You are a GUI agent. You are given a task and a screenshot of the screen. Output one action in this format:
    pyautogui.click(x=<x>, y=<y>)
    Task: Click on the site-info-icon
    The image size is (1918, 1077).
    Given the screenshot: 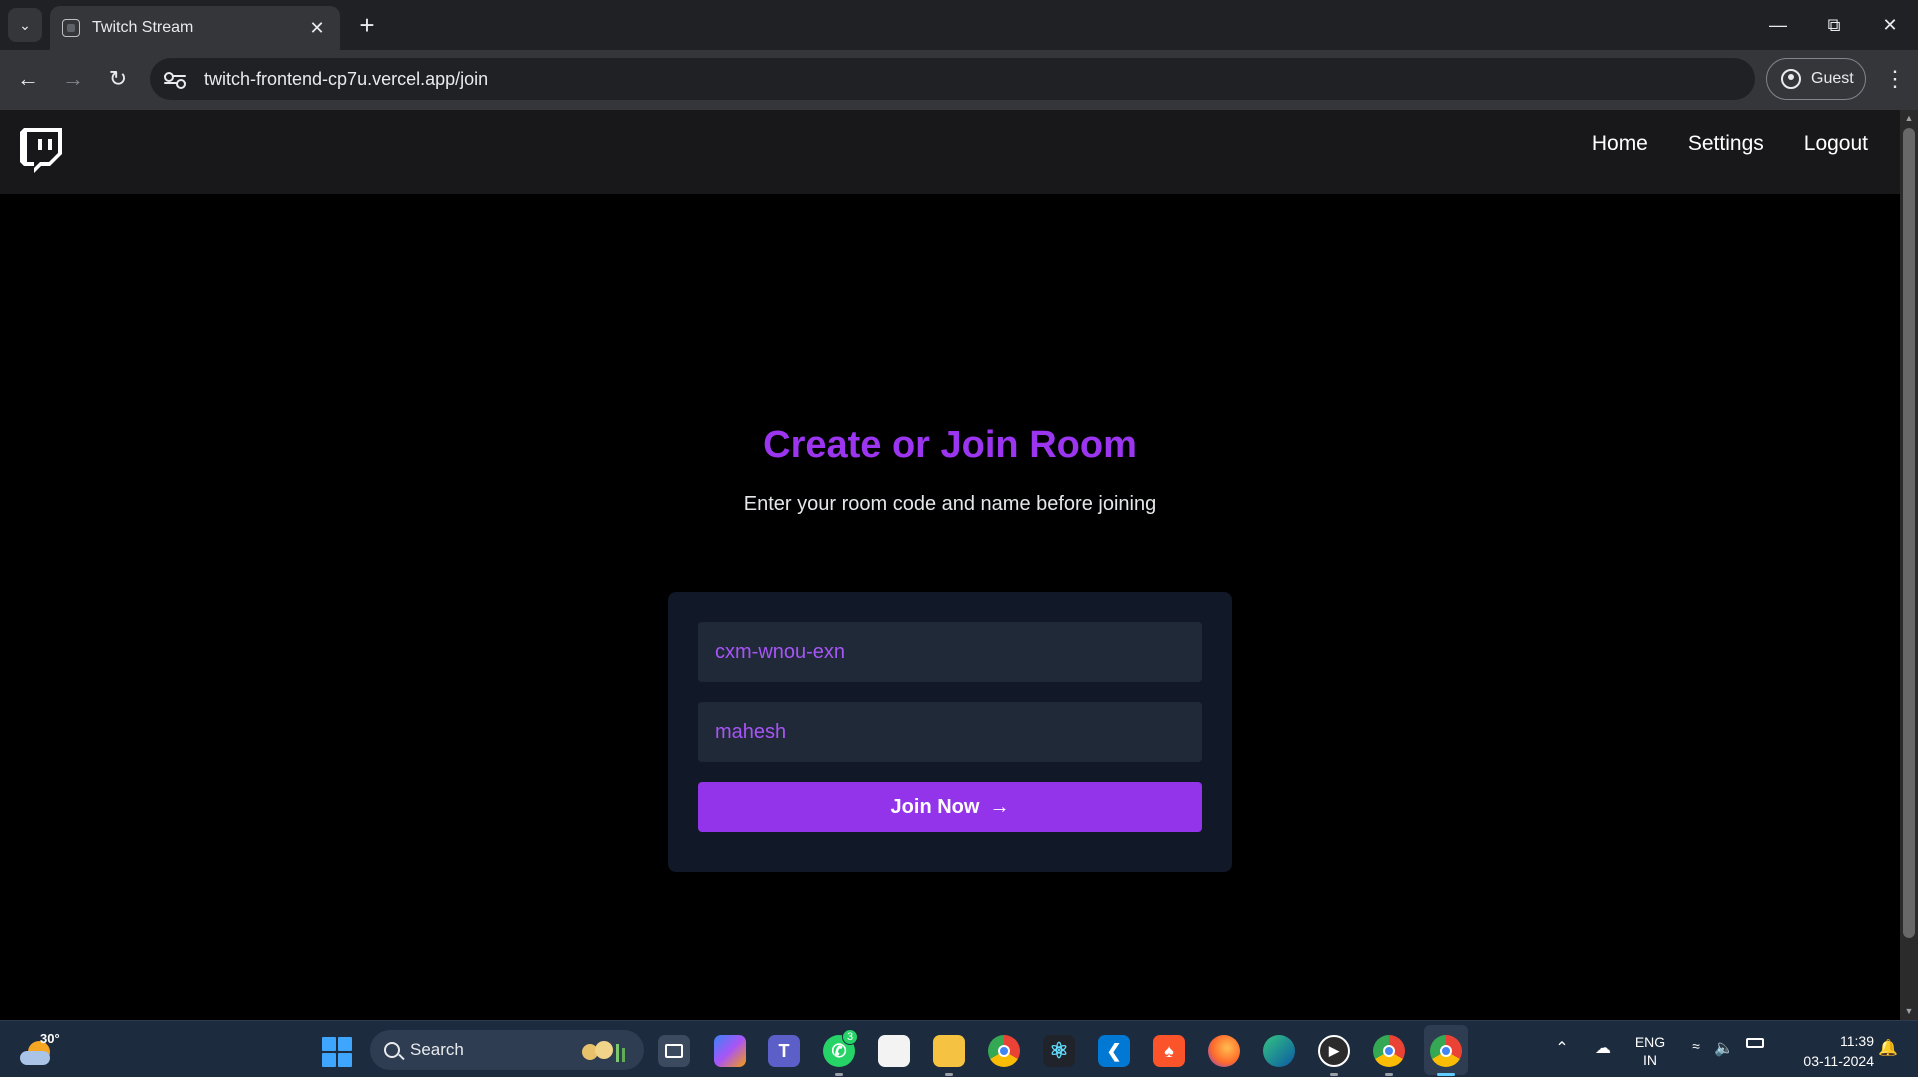 What is the action you would take?
    pyautogui.click(x=175, y=79)
    